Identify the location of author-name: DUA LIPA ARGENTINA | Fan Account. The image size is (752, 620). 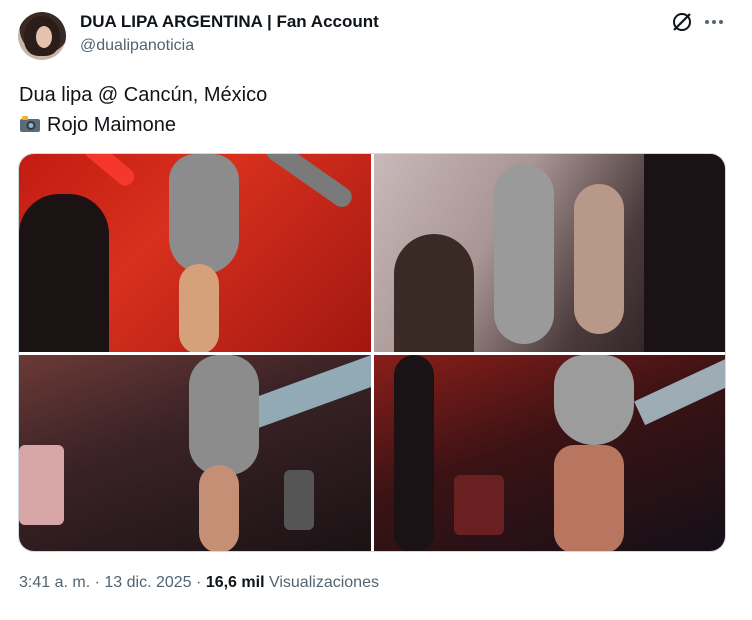
(229, 22).